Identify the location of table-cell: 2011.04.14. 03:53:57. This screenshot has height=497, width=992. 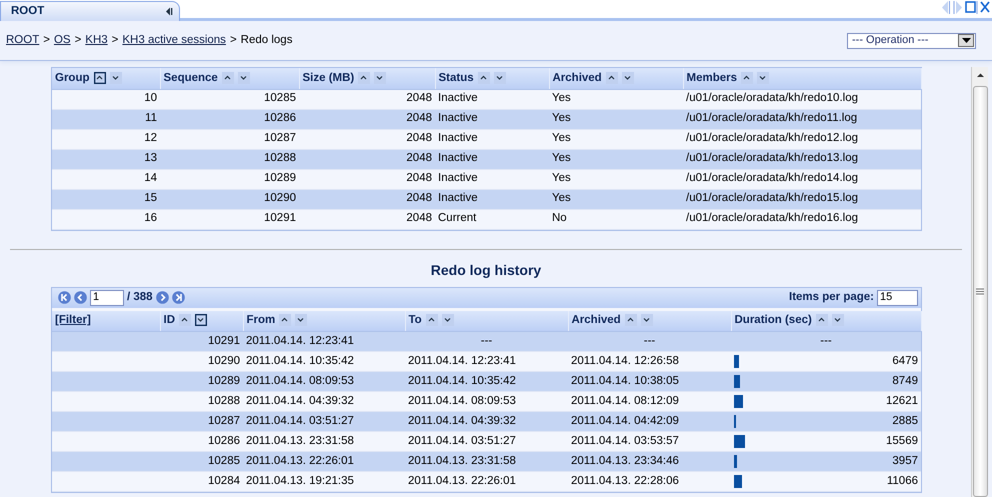
(649, 442).